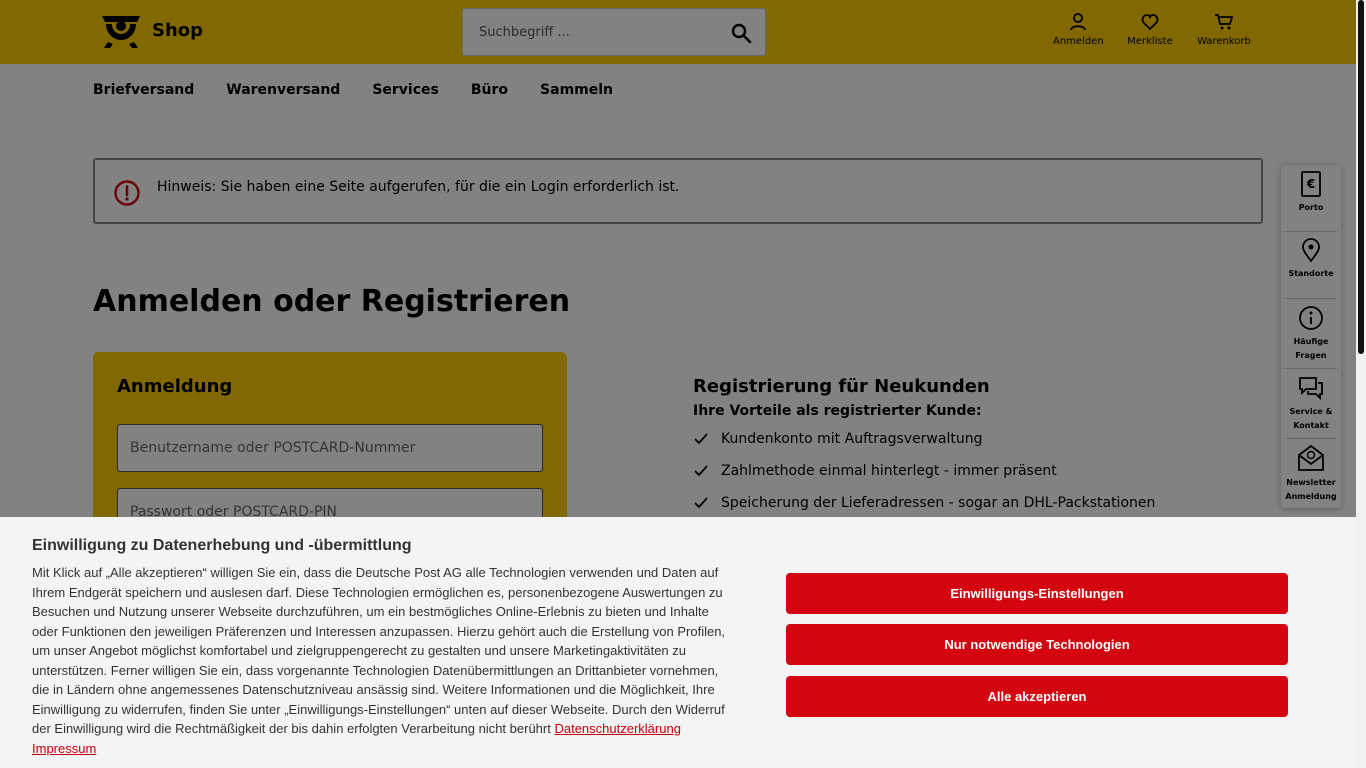 The height and width of the screenshot is (768, 1366). I want to click on necessary-only-button: Nur notwendige Technologien, so click(1037, 644).